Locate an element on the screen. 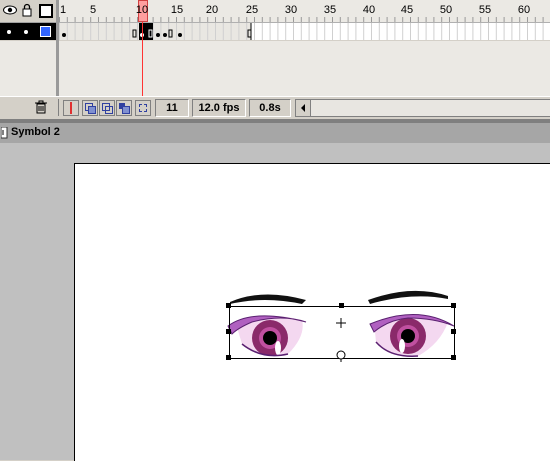  ruler-label: 60 is located at coordinates (524, 10).